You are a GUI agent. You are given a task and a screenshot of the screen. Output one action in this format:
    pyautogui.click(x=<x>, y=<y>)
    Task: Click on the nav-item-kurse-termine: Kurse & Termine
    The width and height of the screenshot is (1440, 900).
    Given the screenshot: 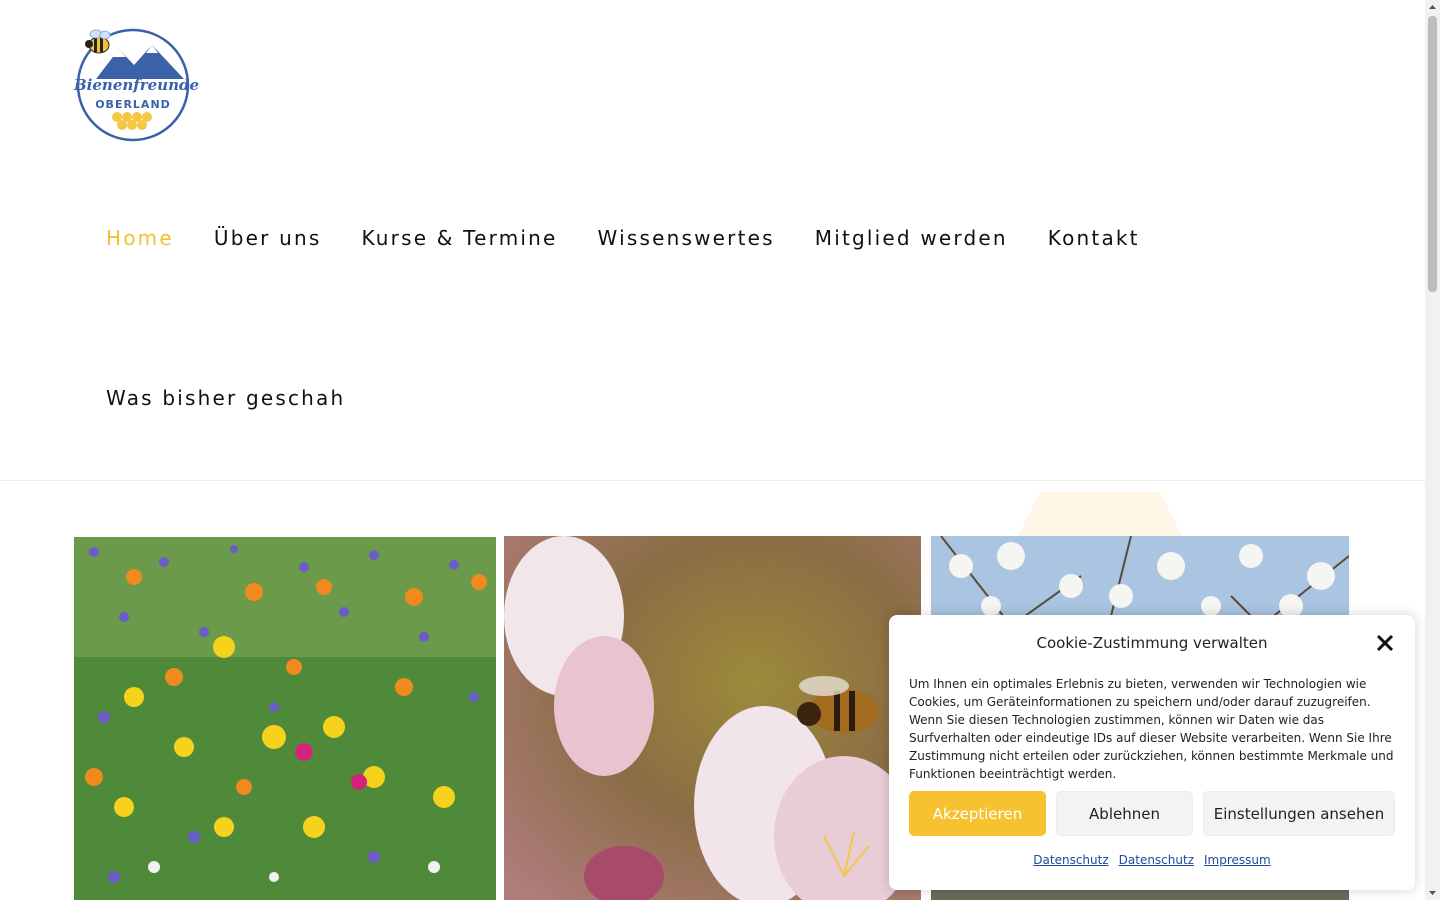 What is the action you would take?
    pyautogui.click(x=459, y=238)
    